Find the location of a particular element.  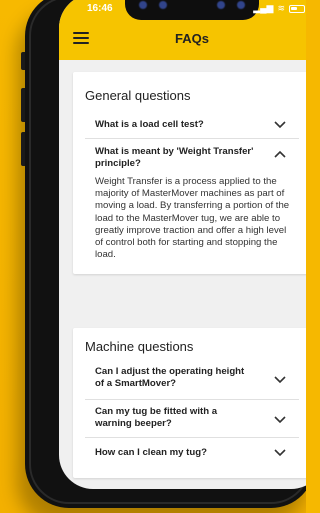

app-header: 16:46 ▂▄▆ ≋ FAQs is located at coordinates (182, 30).